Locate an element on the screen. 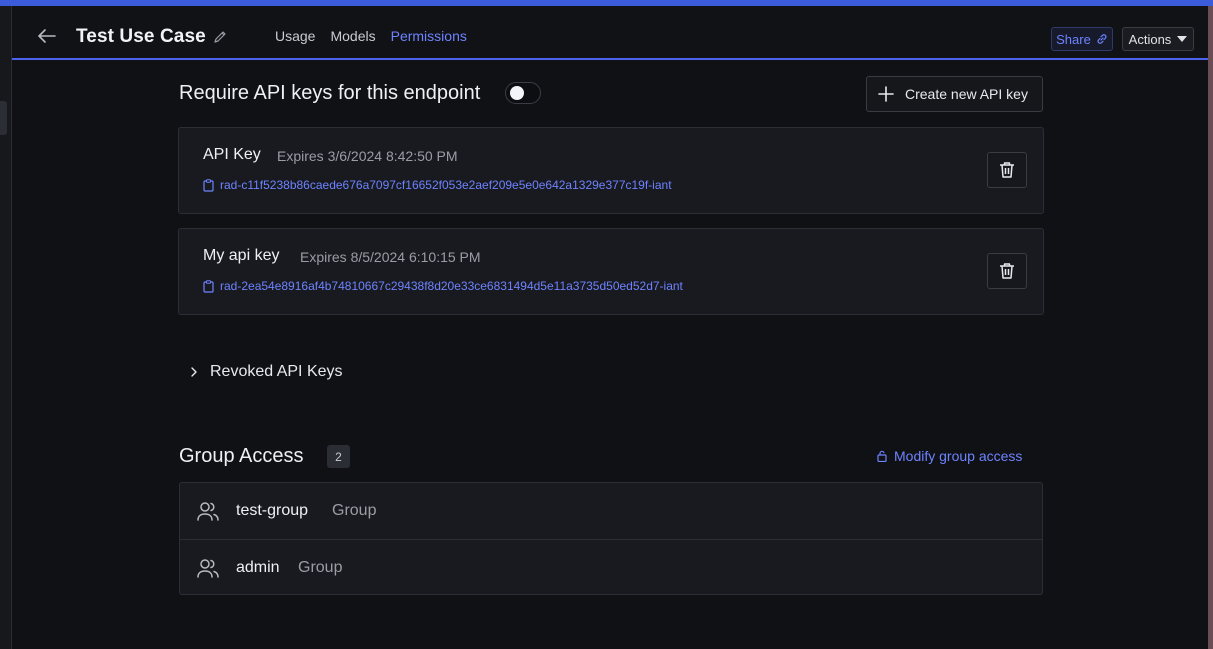 The height and width of the screenshot is (649, 1213). group-row: test-group Group is located at coordinates (611, 511).